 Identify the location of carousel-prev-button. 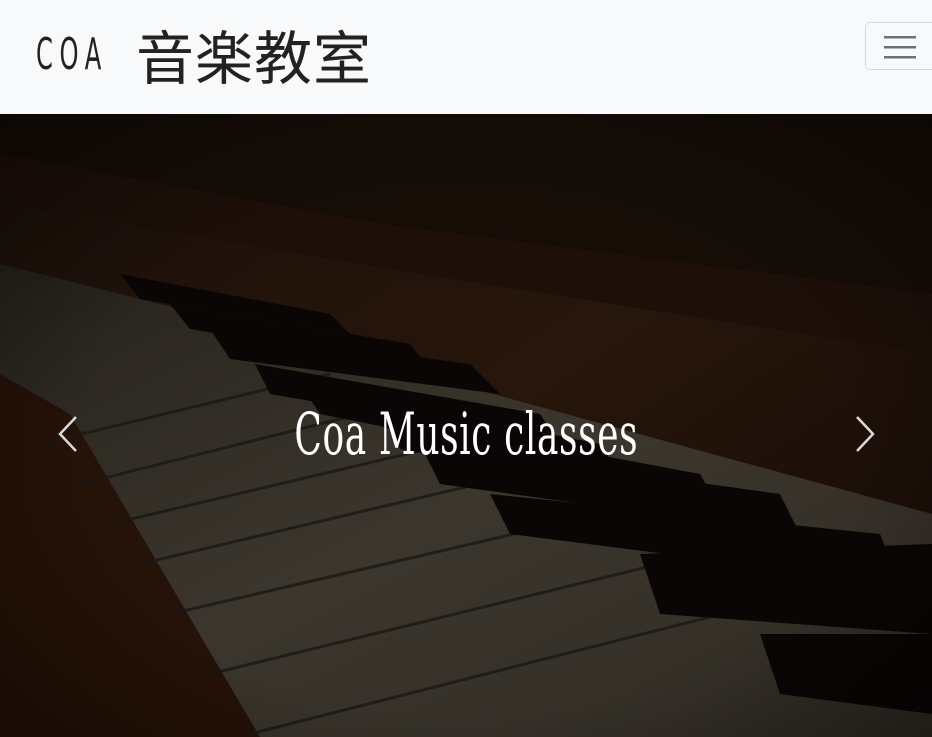
(68, 434).